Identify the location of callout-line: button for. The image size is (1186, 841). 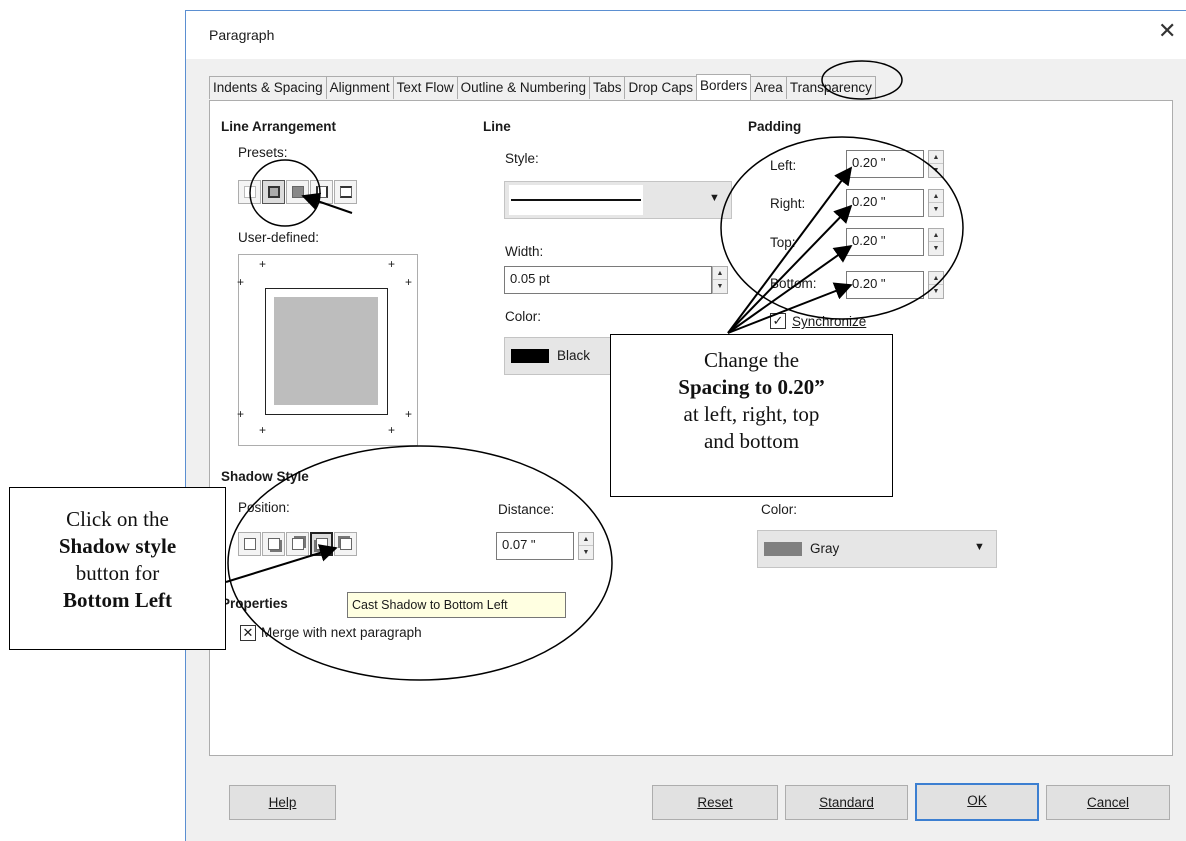
(117, 573).